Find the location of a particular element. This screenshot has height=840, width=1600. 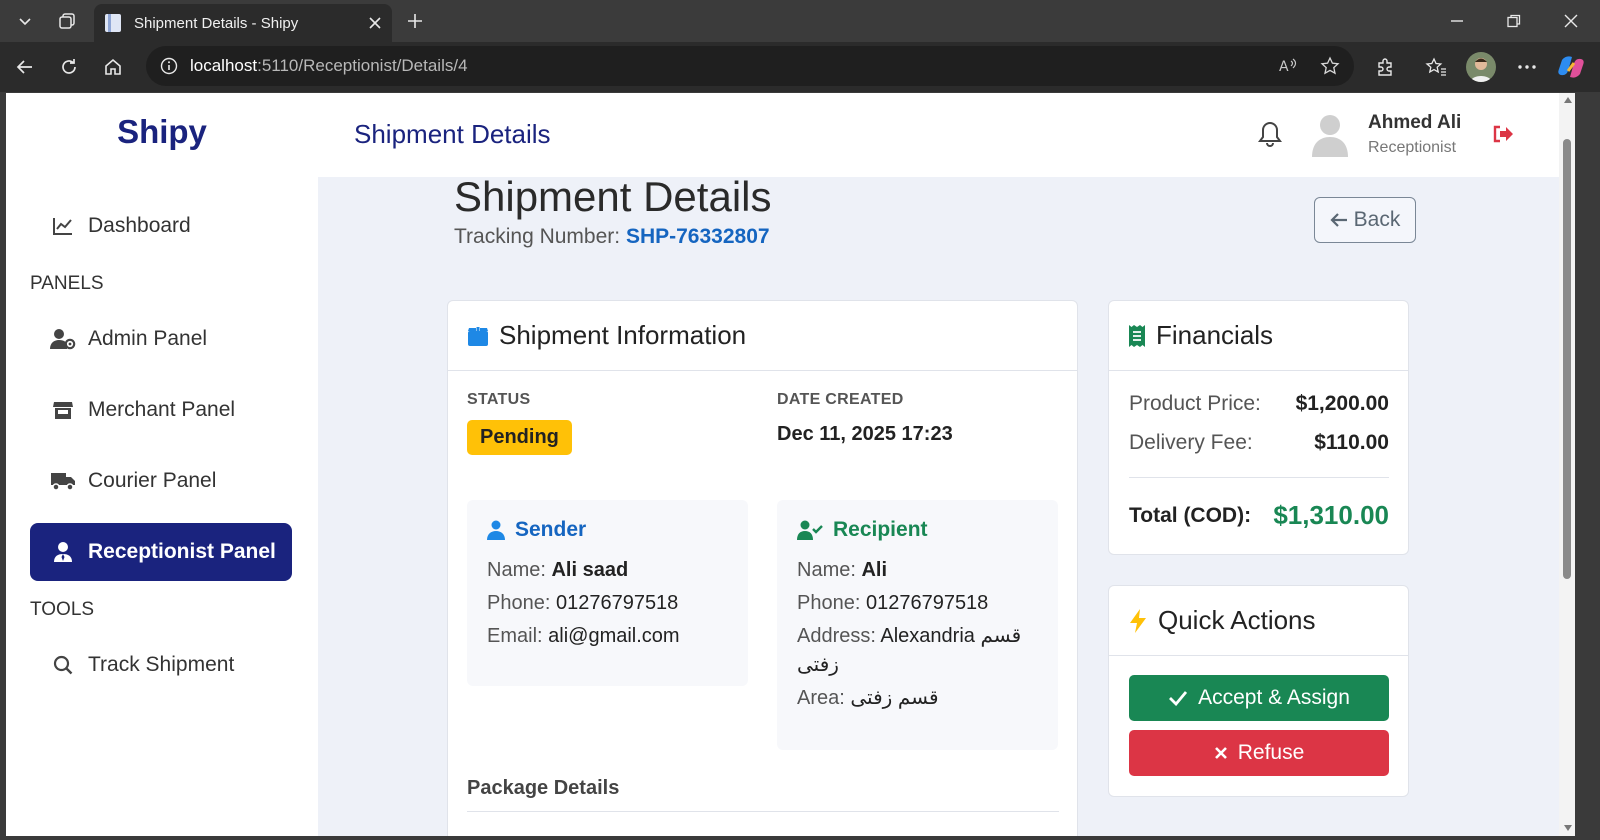

check-icon is located at coordinates (1178, 698).